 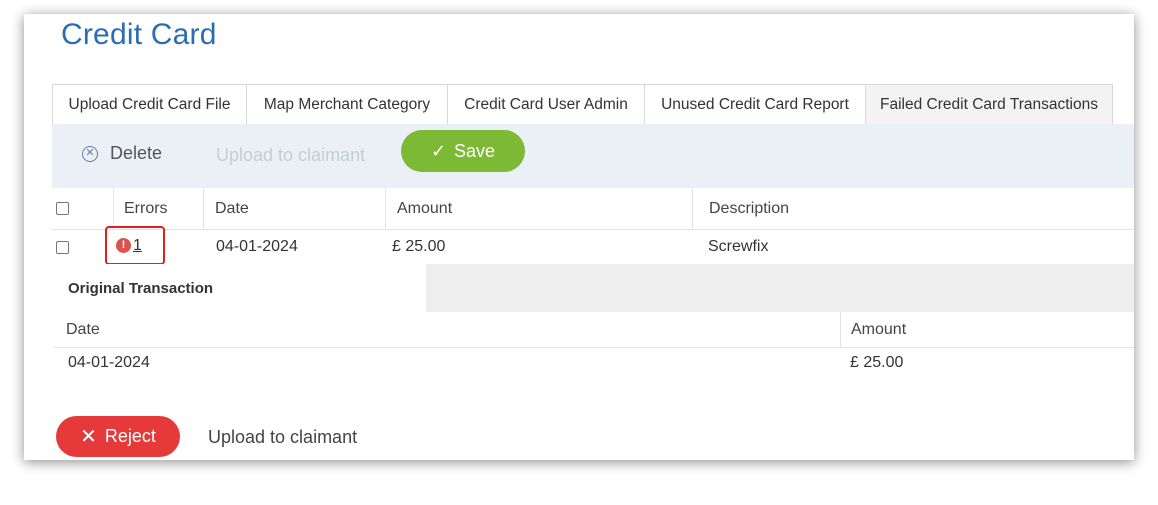 What do you see at coordinates (294, 208) in the screenshot?
I see `date-column-header: Date` at bounding box center [294, 208].